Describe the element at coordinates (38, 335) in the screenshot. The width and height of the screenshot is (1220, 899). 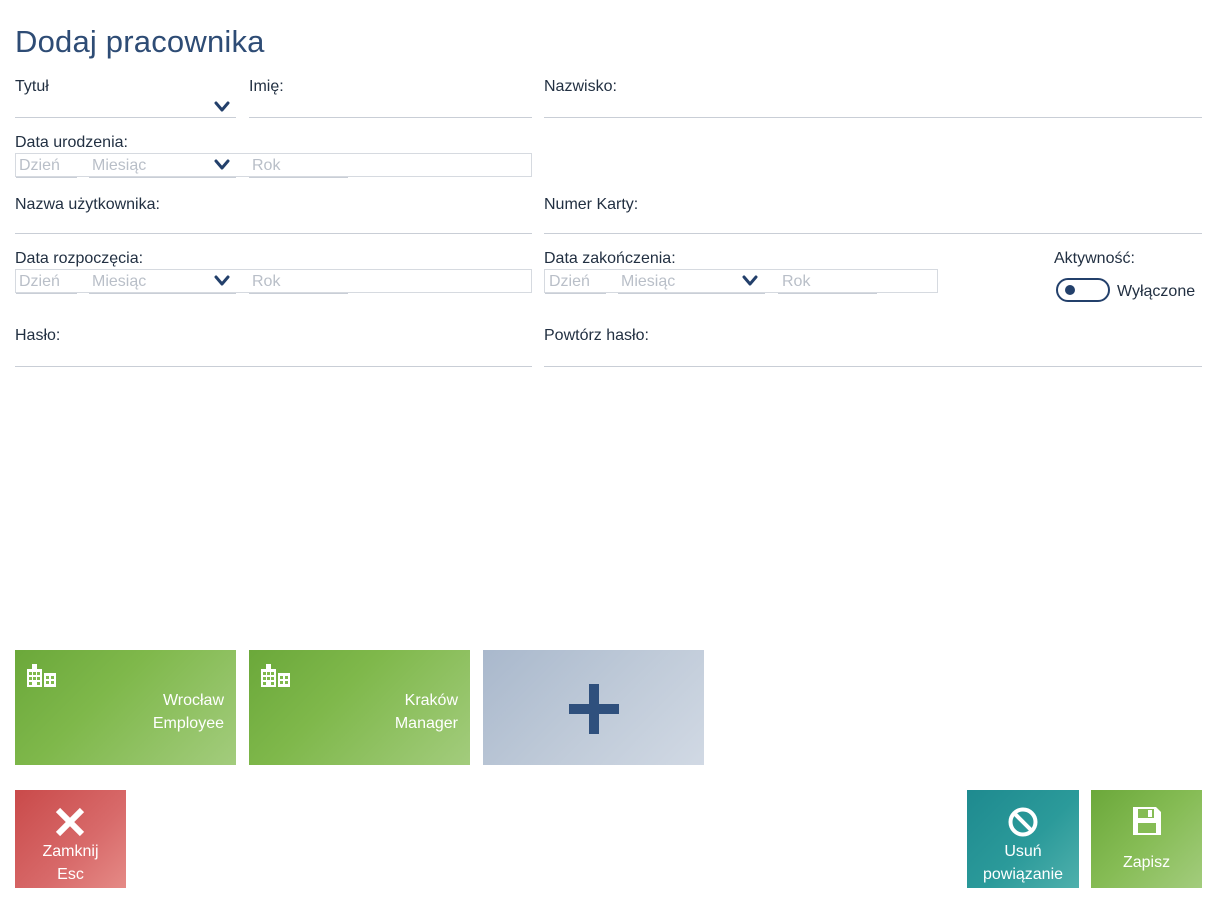
I see `password-label: Hasło:` at that location.